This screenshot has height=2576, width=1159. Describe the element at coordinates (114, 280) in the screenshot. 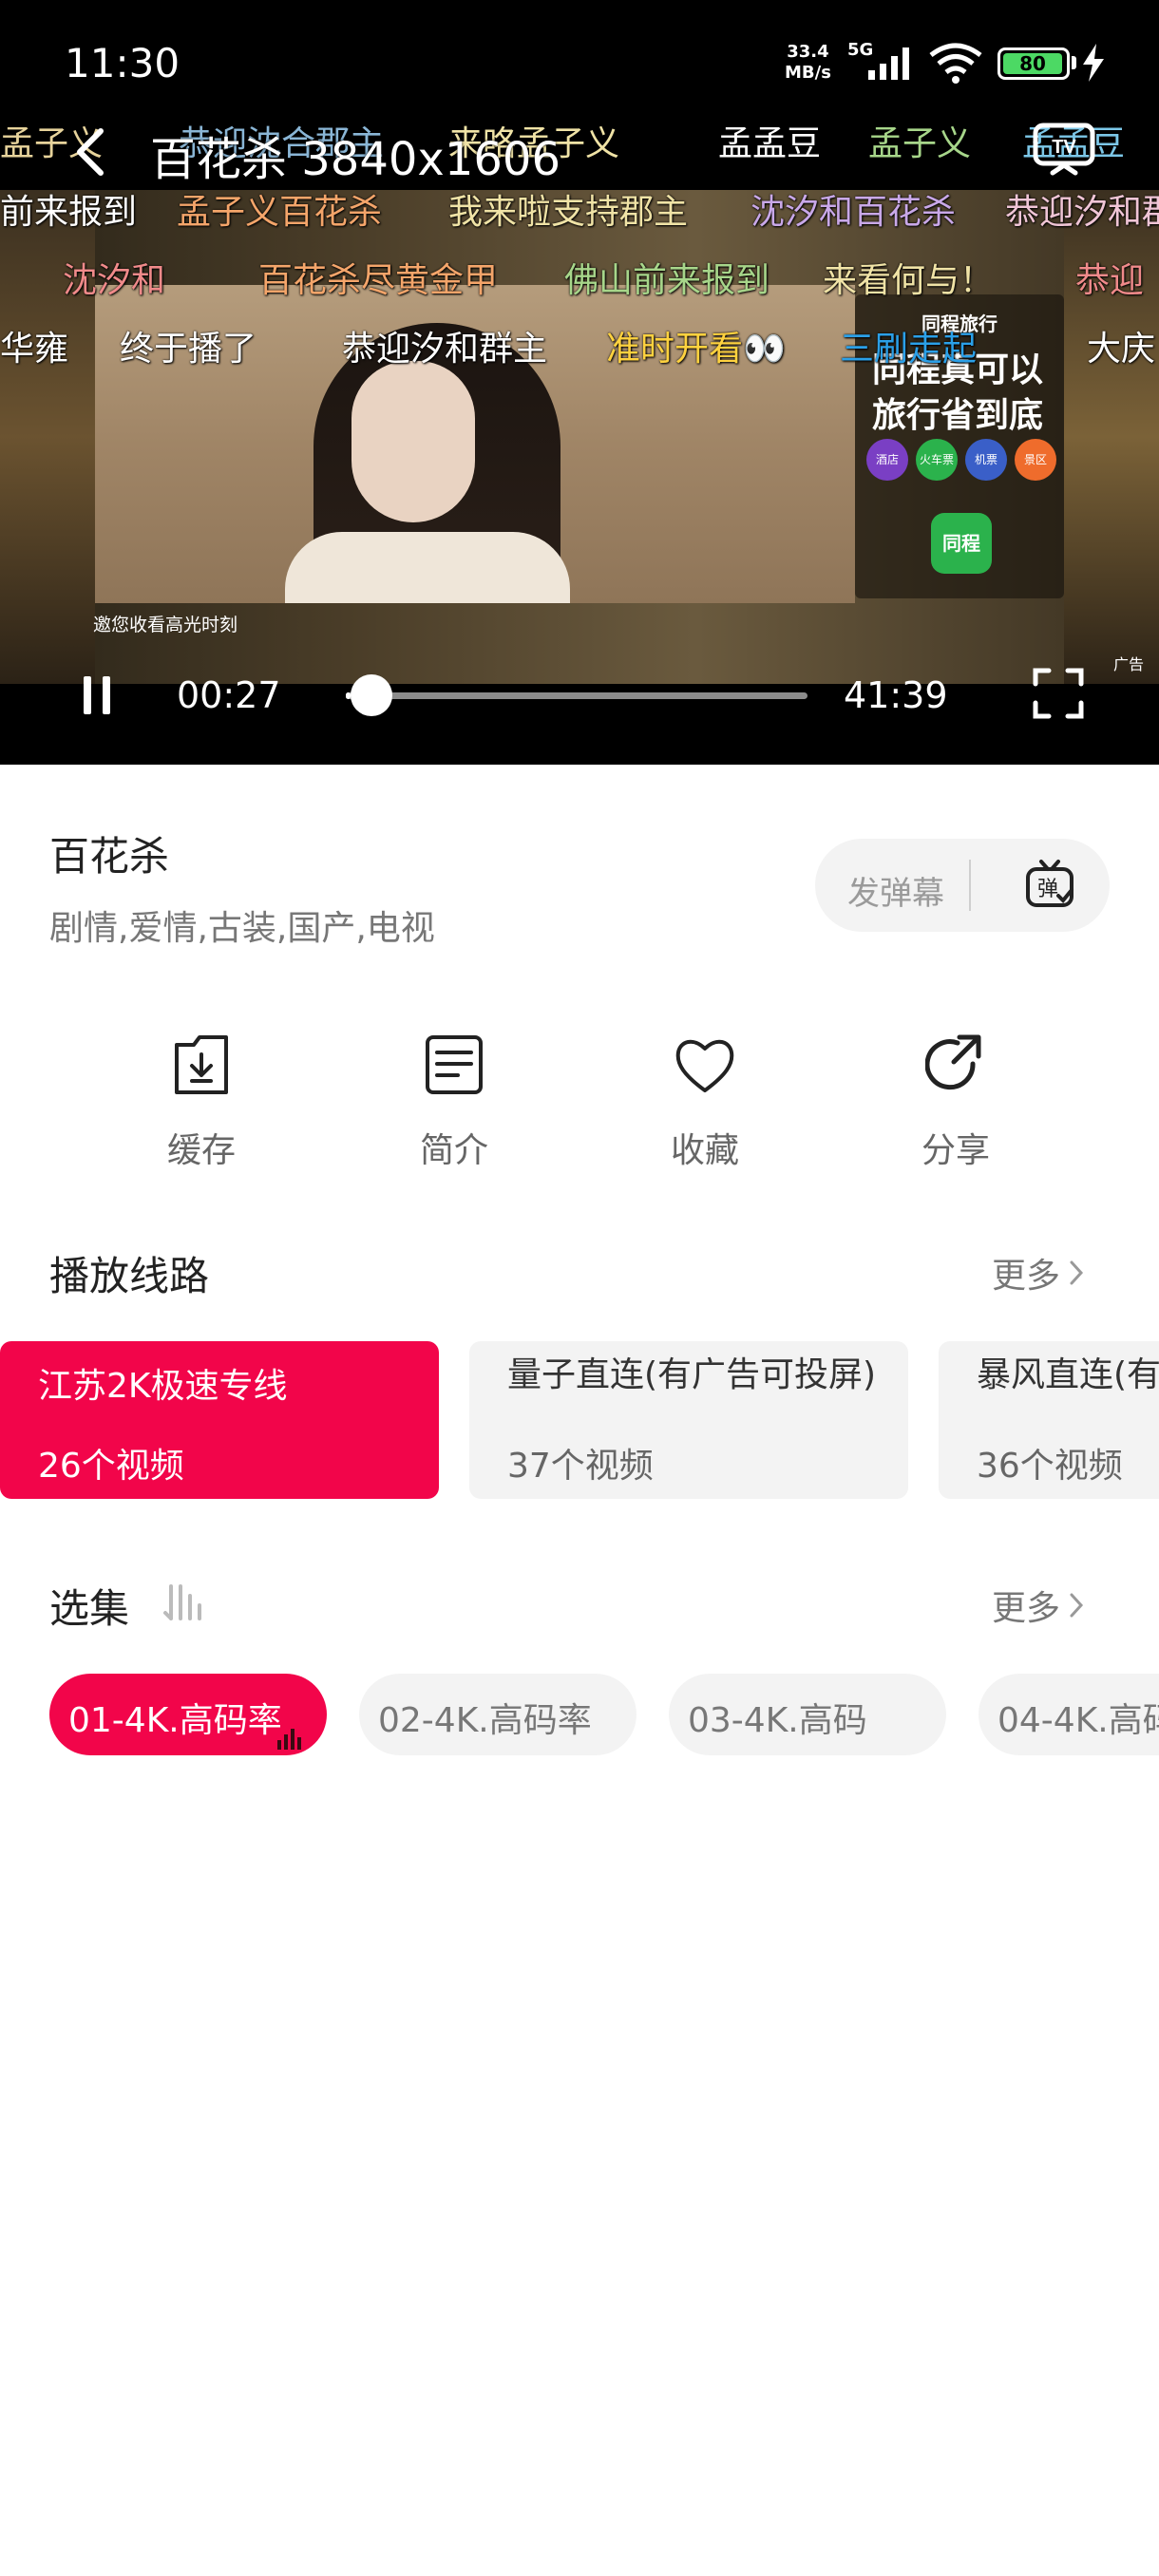

I see `danmaku-comment: 沈汐和` at that location.